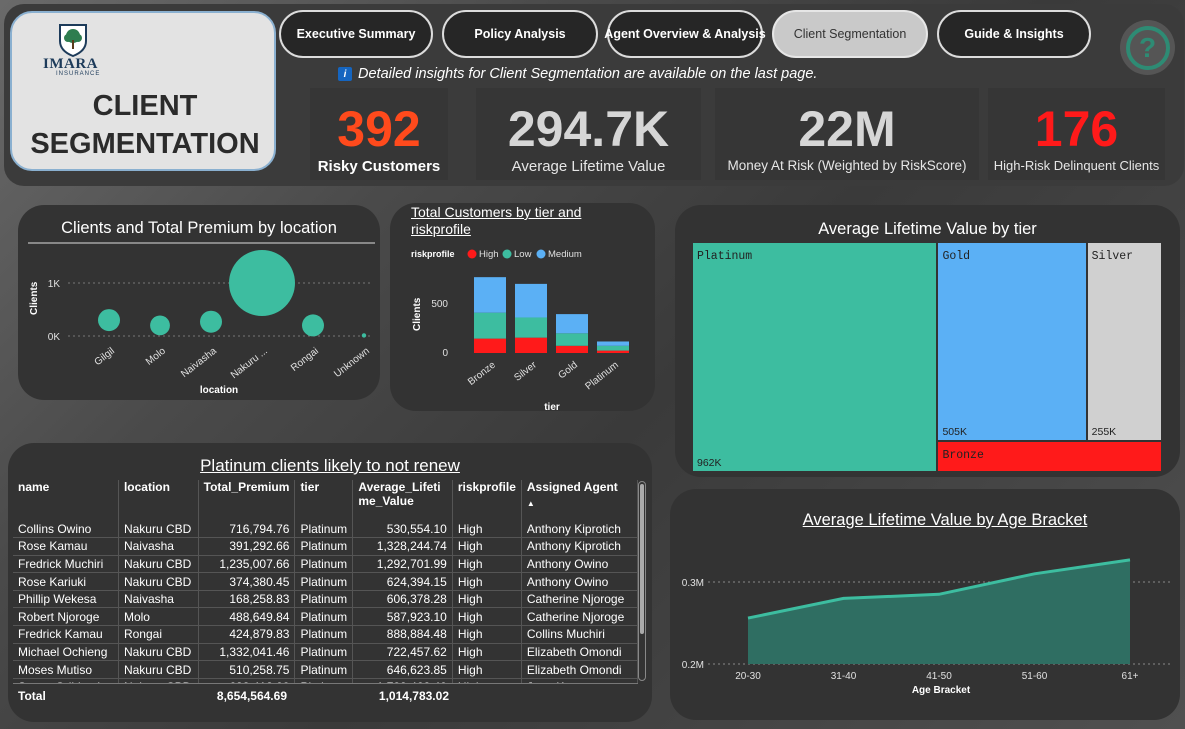  Describe the element at coordinates (847, 129) in the screenshot. I see `kpi-value: 22M` at that location.